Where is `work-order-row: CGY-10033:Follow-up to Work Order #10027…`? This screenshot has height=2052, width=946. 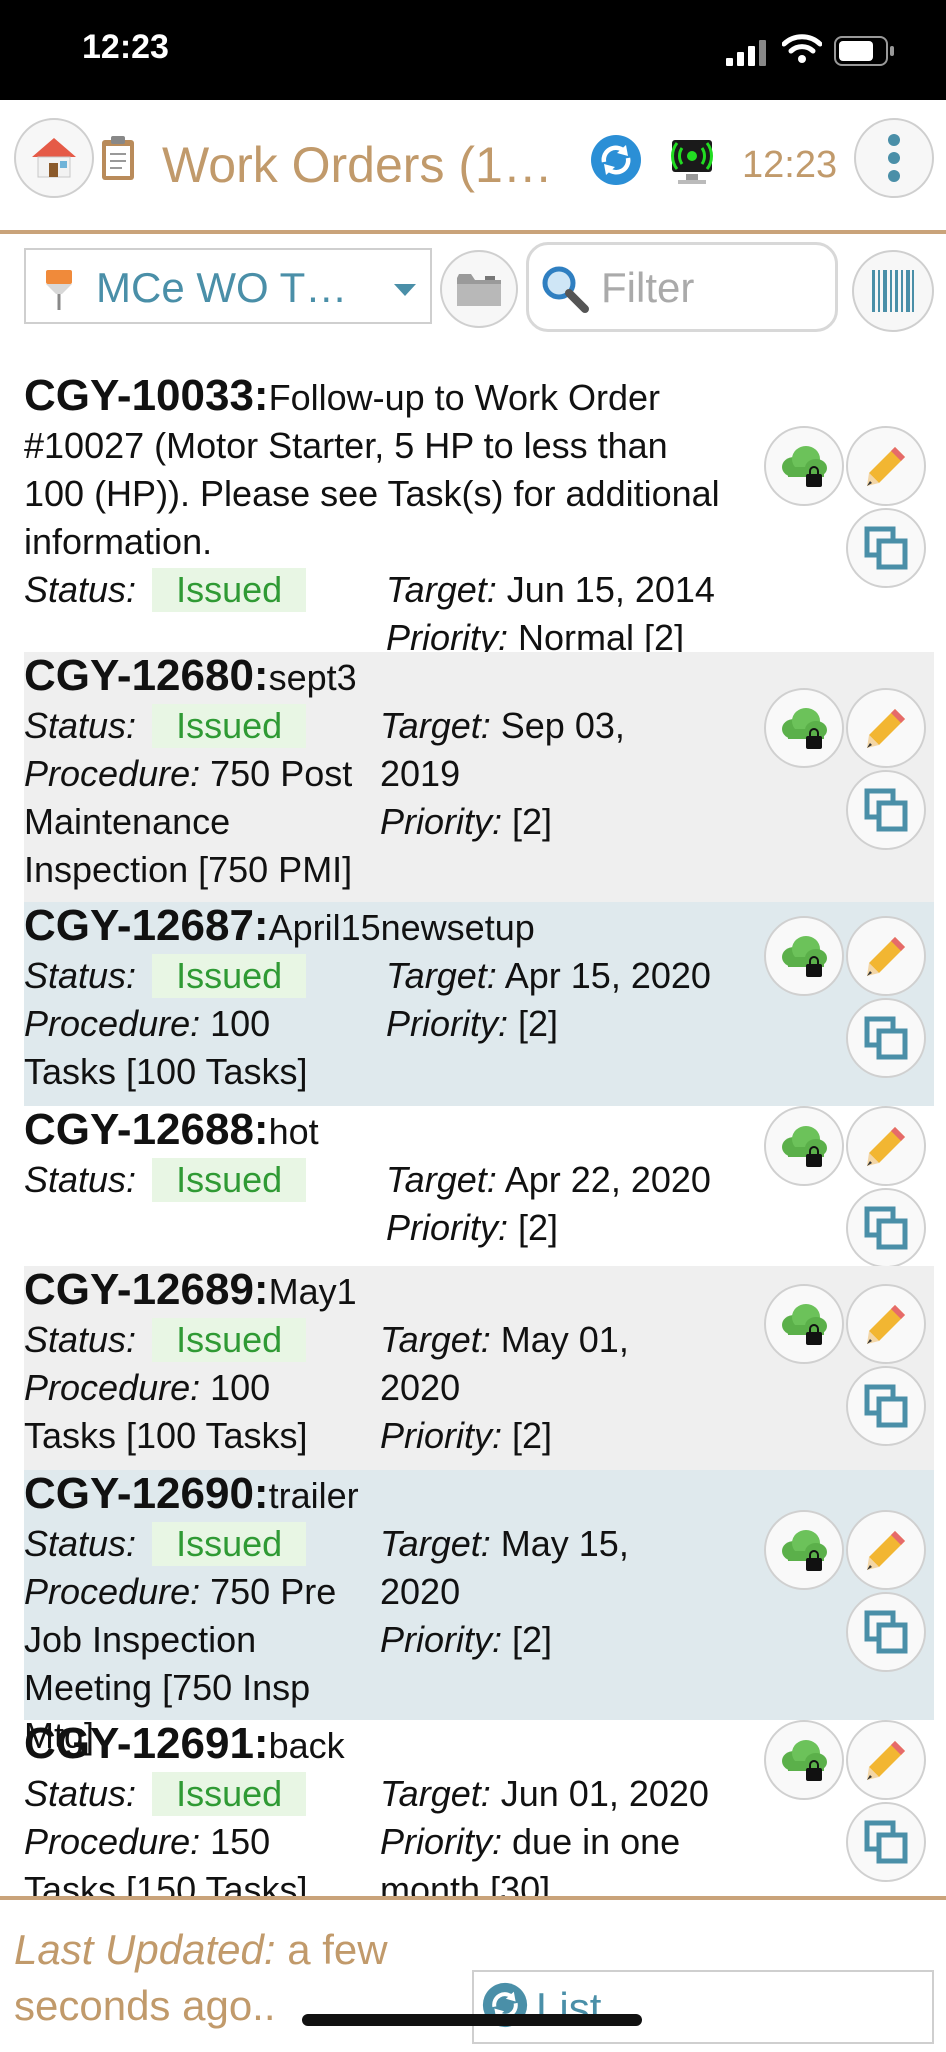
work-order-row: CGY-10033:Follow-up to Work Order #10027… is located at coordinates (473, 515).